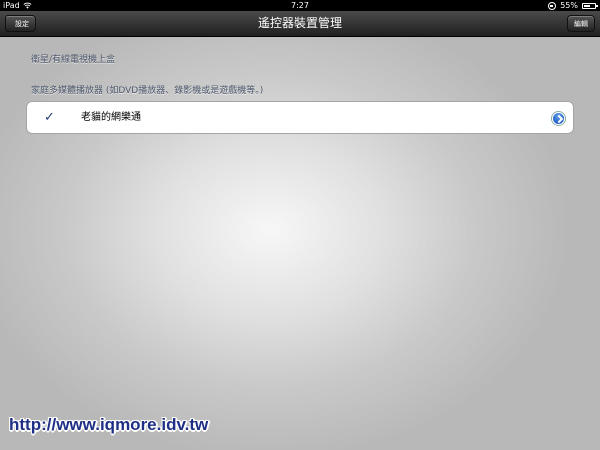 This screenshot has height=450, width=600. I want to click on status-right: 55%, so click(573, 5).